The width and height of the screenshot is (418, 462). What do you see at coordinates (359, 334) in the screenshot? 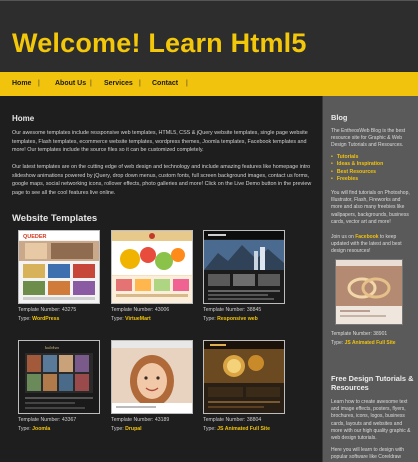
I see `featured-template-number: Template Number: 38901` at bounding box center [359, 334].